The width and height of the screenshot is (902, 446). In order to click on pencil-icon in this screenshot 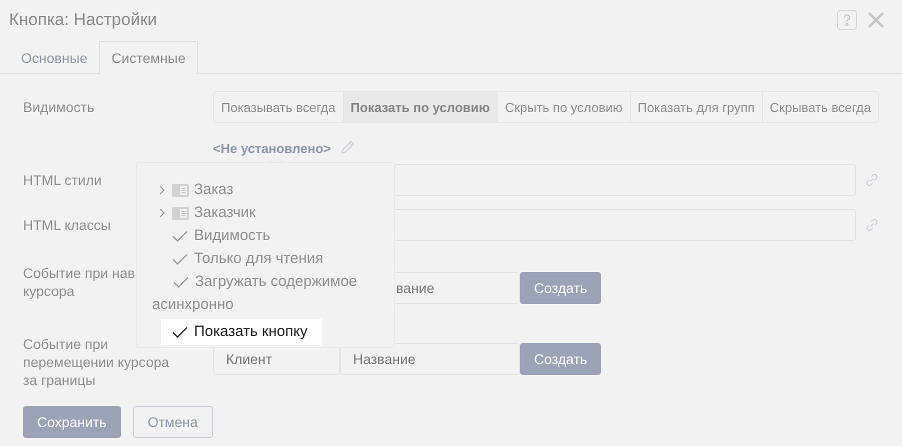, I will do `click(346, 148)`.